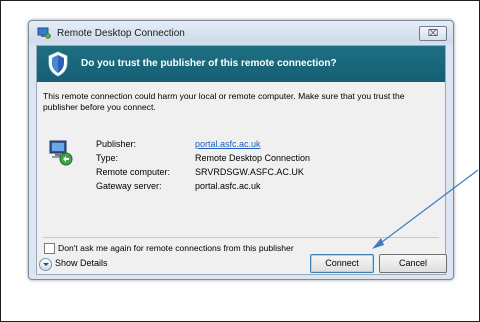 The width and height of the screenshot is (480, 322). What do you see at coordinates (413, 263) in the screenshot?
I see `cancel-button: Cancel` at bounding box center [413, 263].